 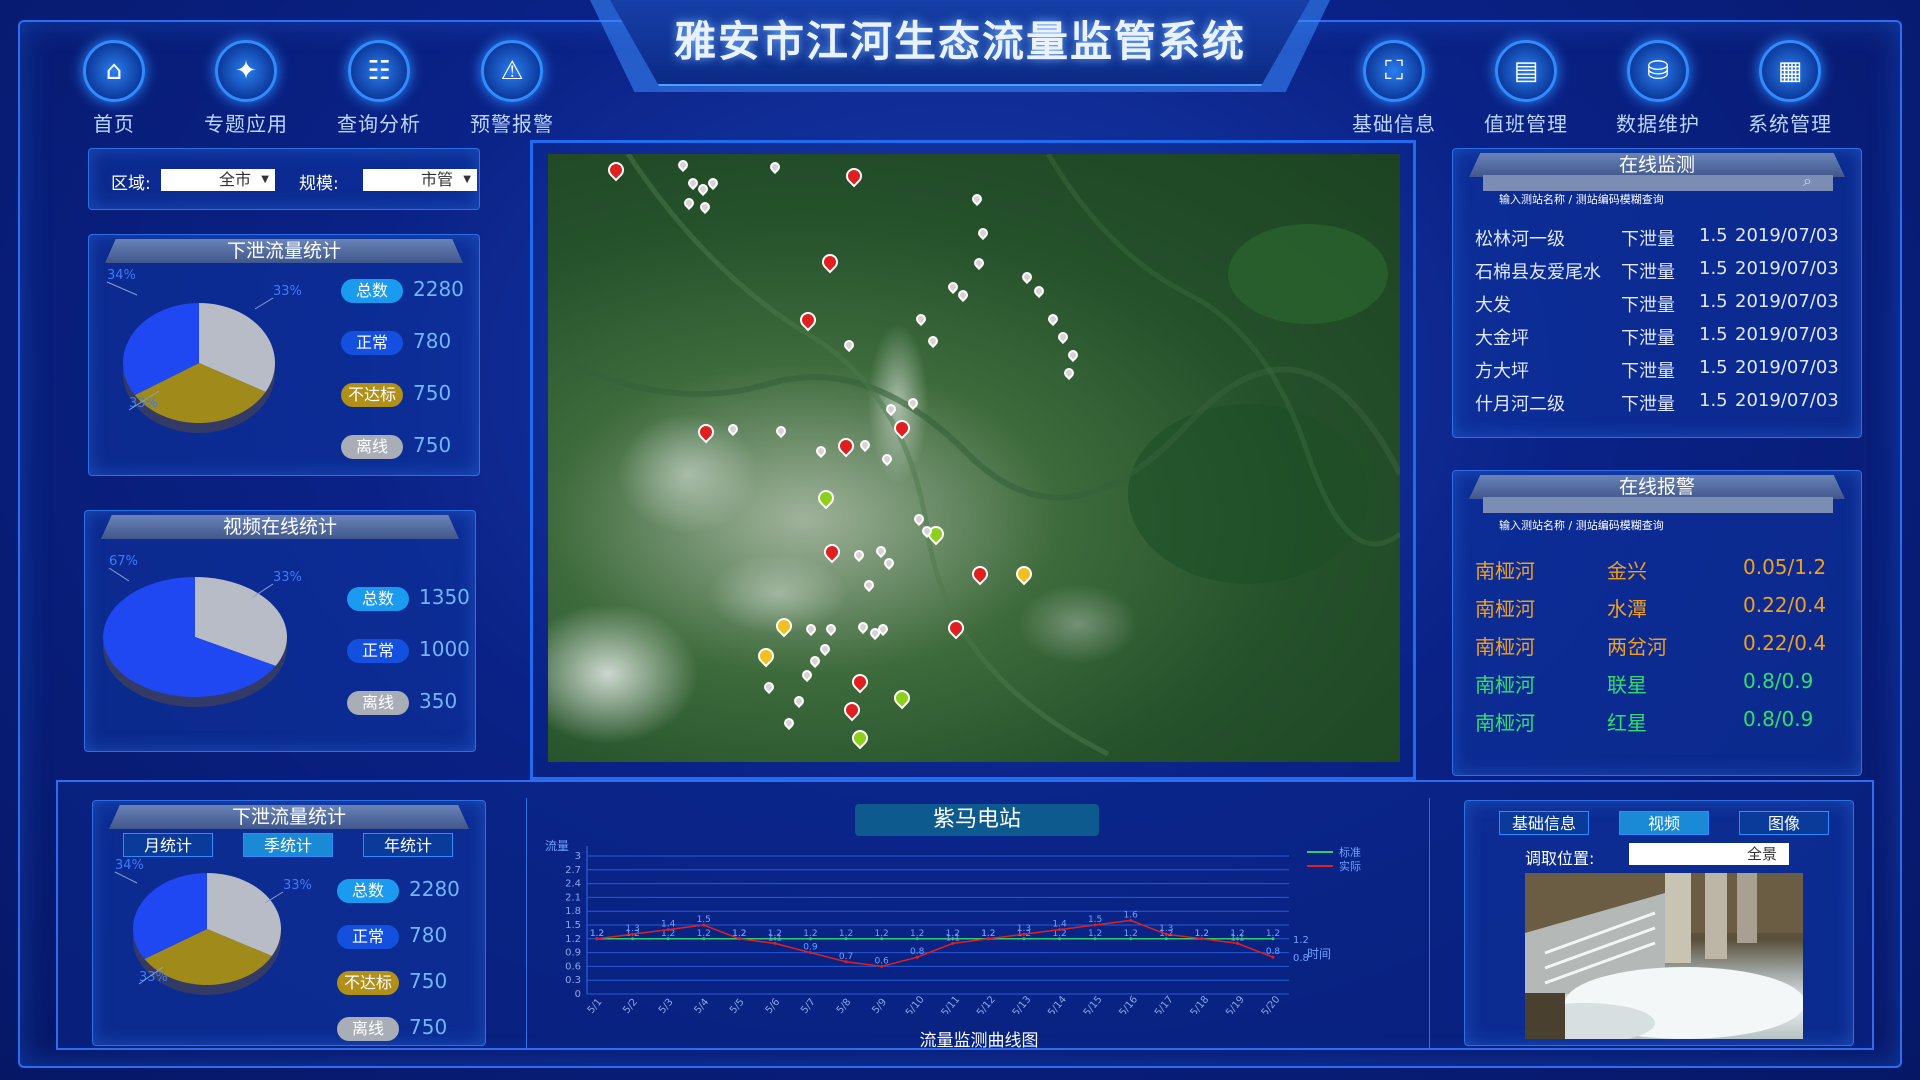 I want to click on alarm-value: 0.22/0.4, so click(x=1785, y=605).